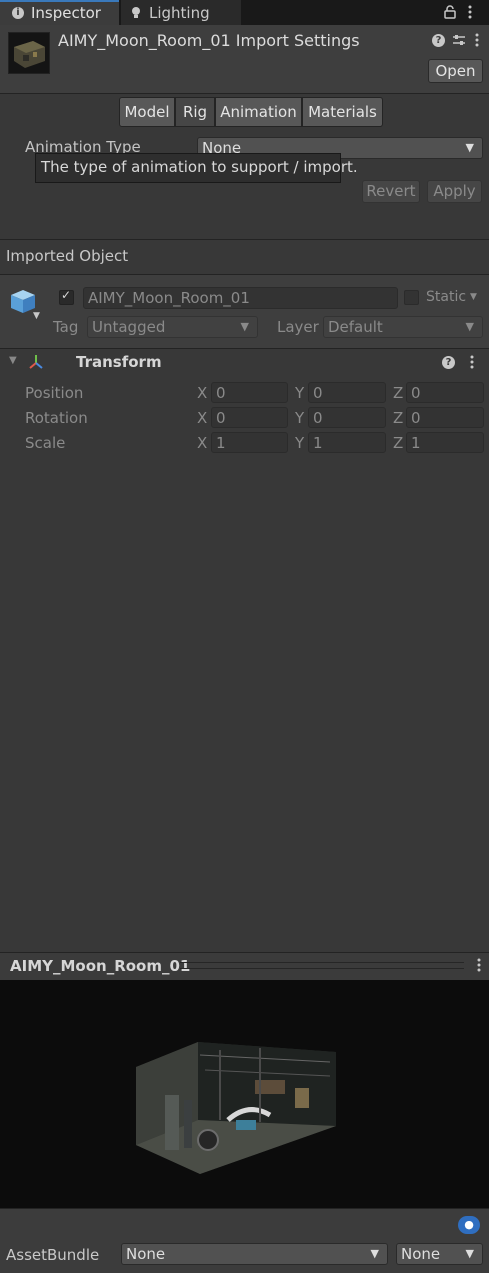 The height and width of the screenshot is (1273, 489). Describe the element at coordinates (221, 393) in the screenshot. I see `position-x-value: 0` at that location.